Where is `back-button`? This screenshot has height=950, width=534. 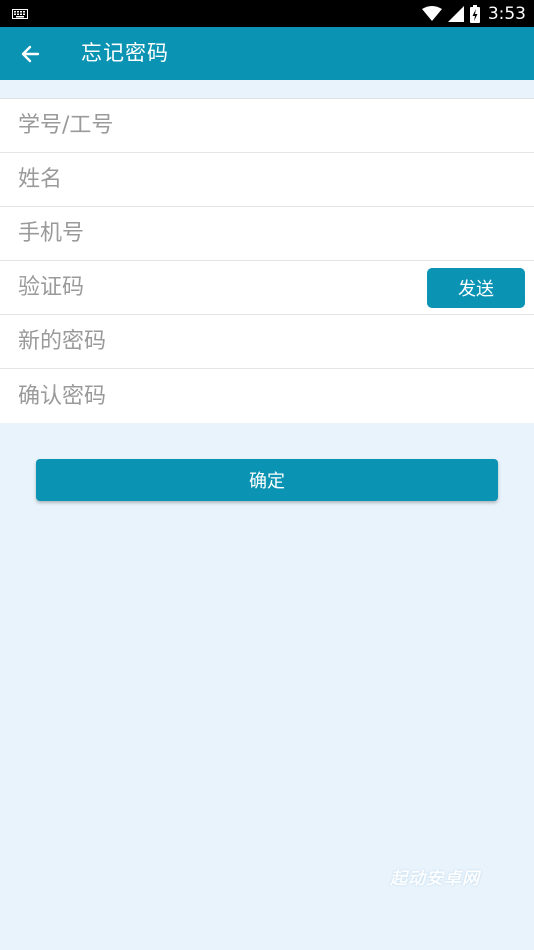 back-button is located at coordinates (30, 54).